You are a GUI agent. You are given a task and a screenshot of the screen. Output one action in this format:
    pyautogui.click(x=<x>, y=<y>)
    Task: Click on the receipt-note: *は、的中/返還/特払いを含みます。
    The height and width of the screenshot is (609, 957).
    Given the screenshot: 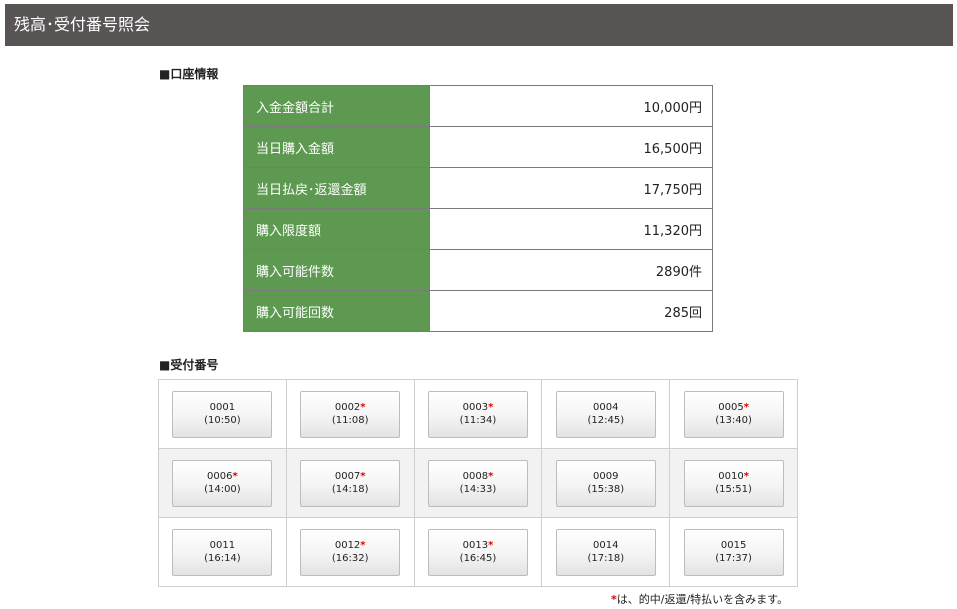 What is the action you would take?
    pyautogui.click(x=699, y=599)
    